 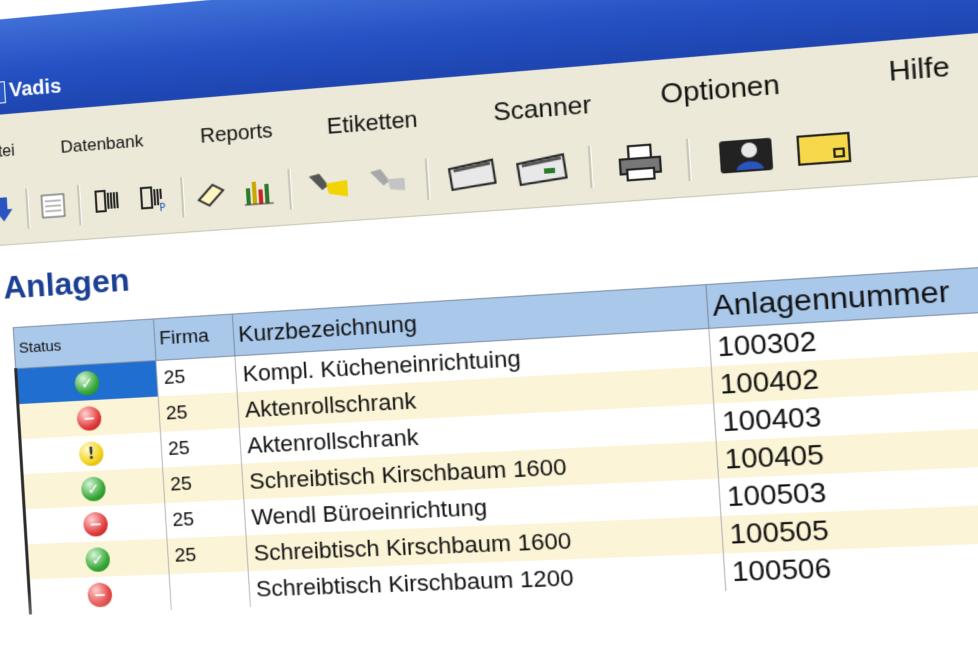 I want to click on flashlight-disabled-icon, so click(x=389, y=181).